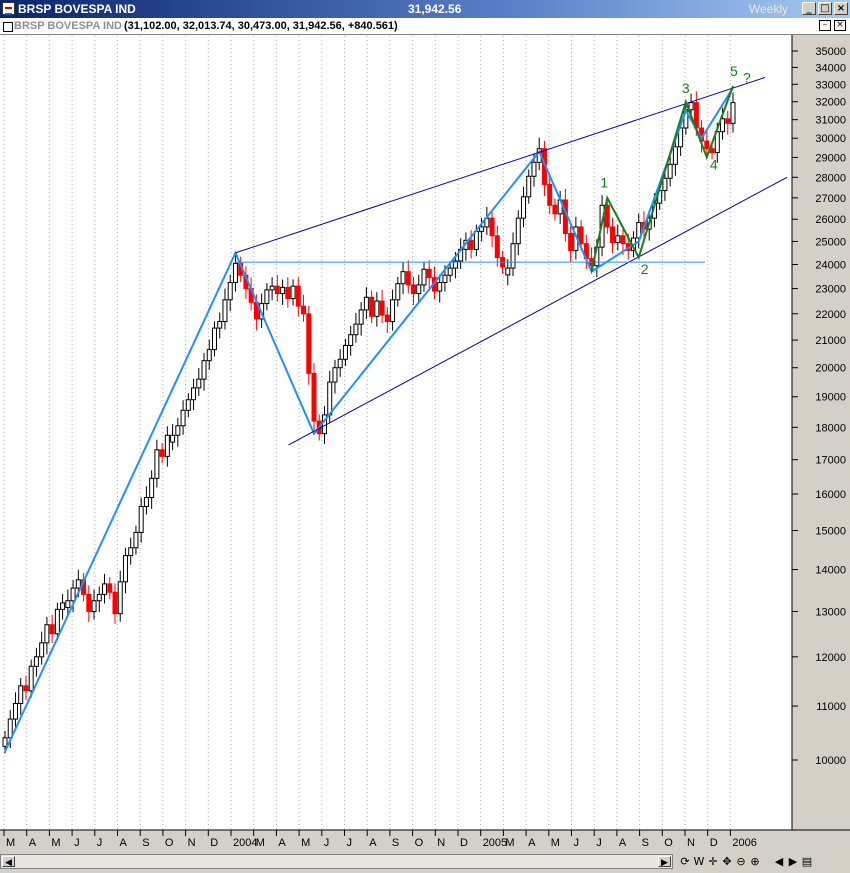 The height and width of the screenshot is (873, 850). I want to click on window-titlebar: BRSP BOVESPA IND 31,942.56 Weekly _ □ ×, so click(425, 9).